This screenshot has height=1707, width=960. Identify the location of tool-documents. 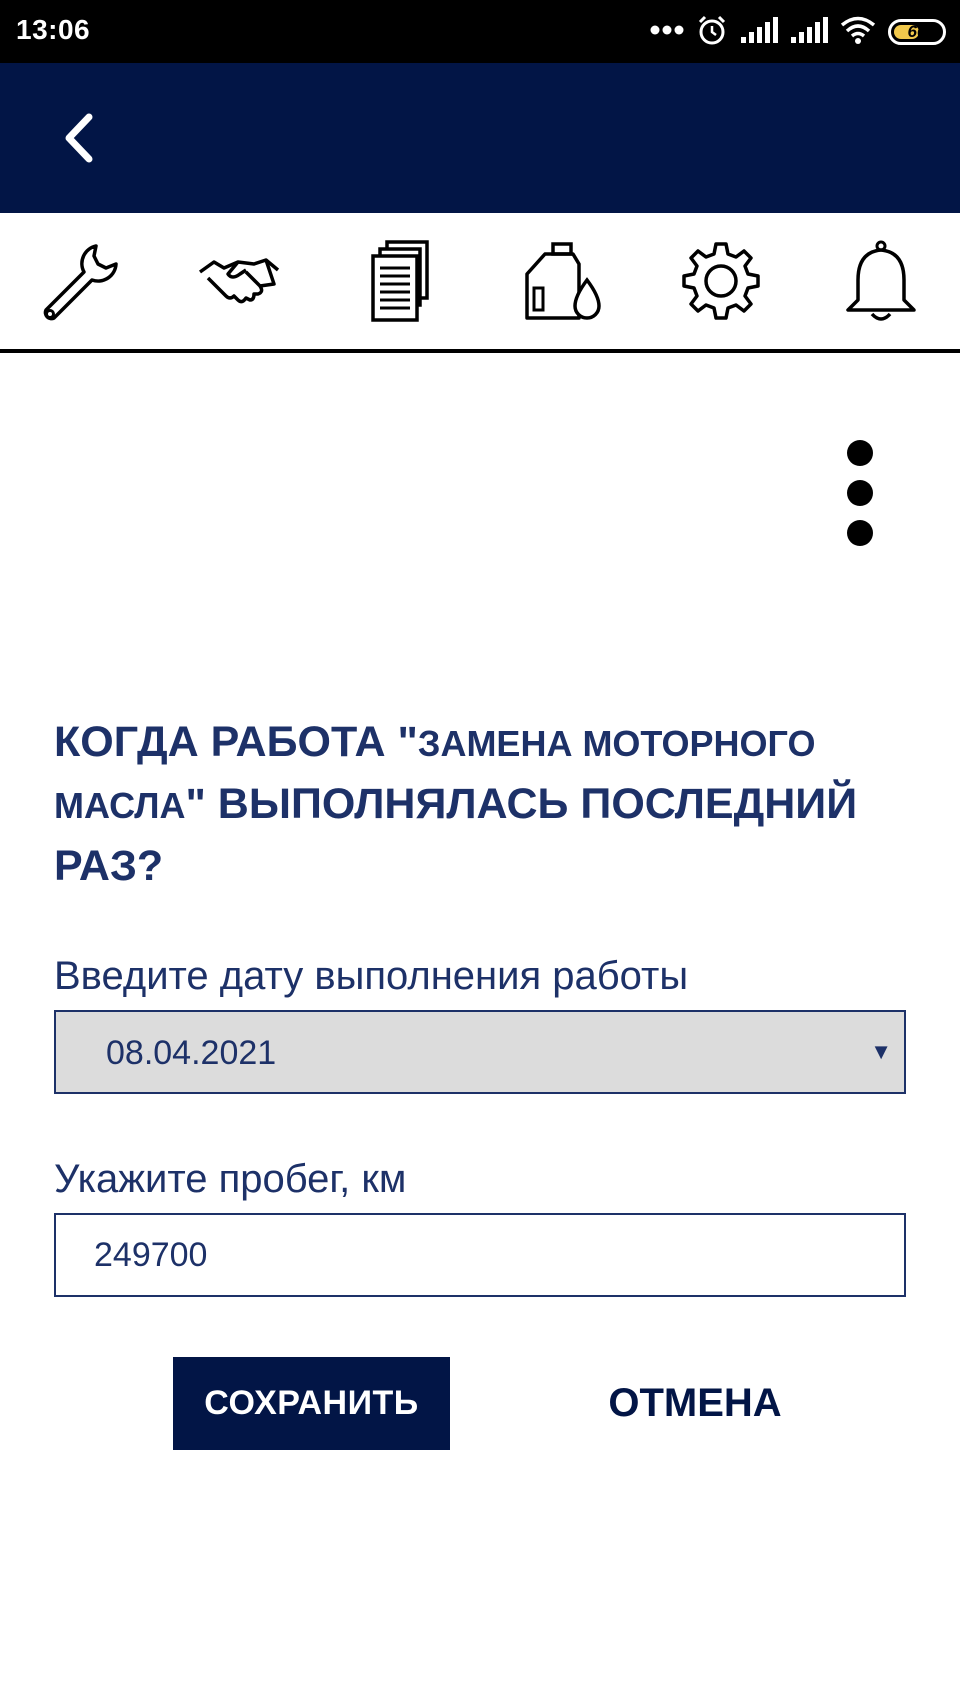
(400, 281).